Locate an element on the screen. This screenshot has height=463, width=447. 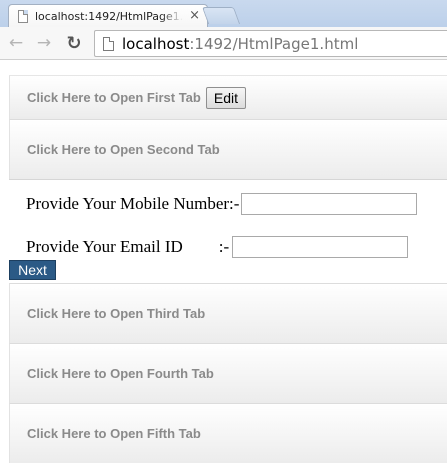
accordion-header-label: Click Here to Open Third Tab is located at coordinates (116, 313).